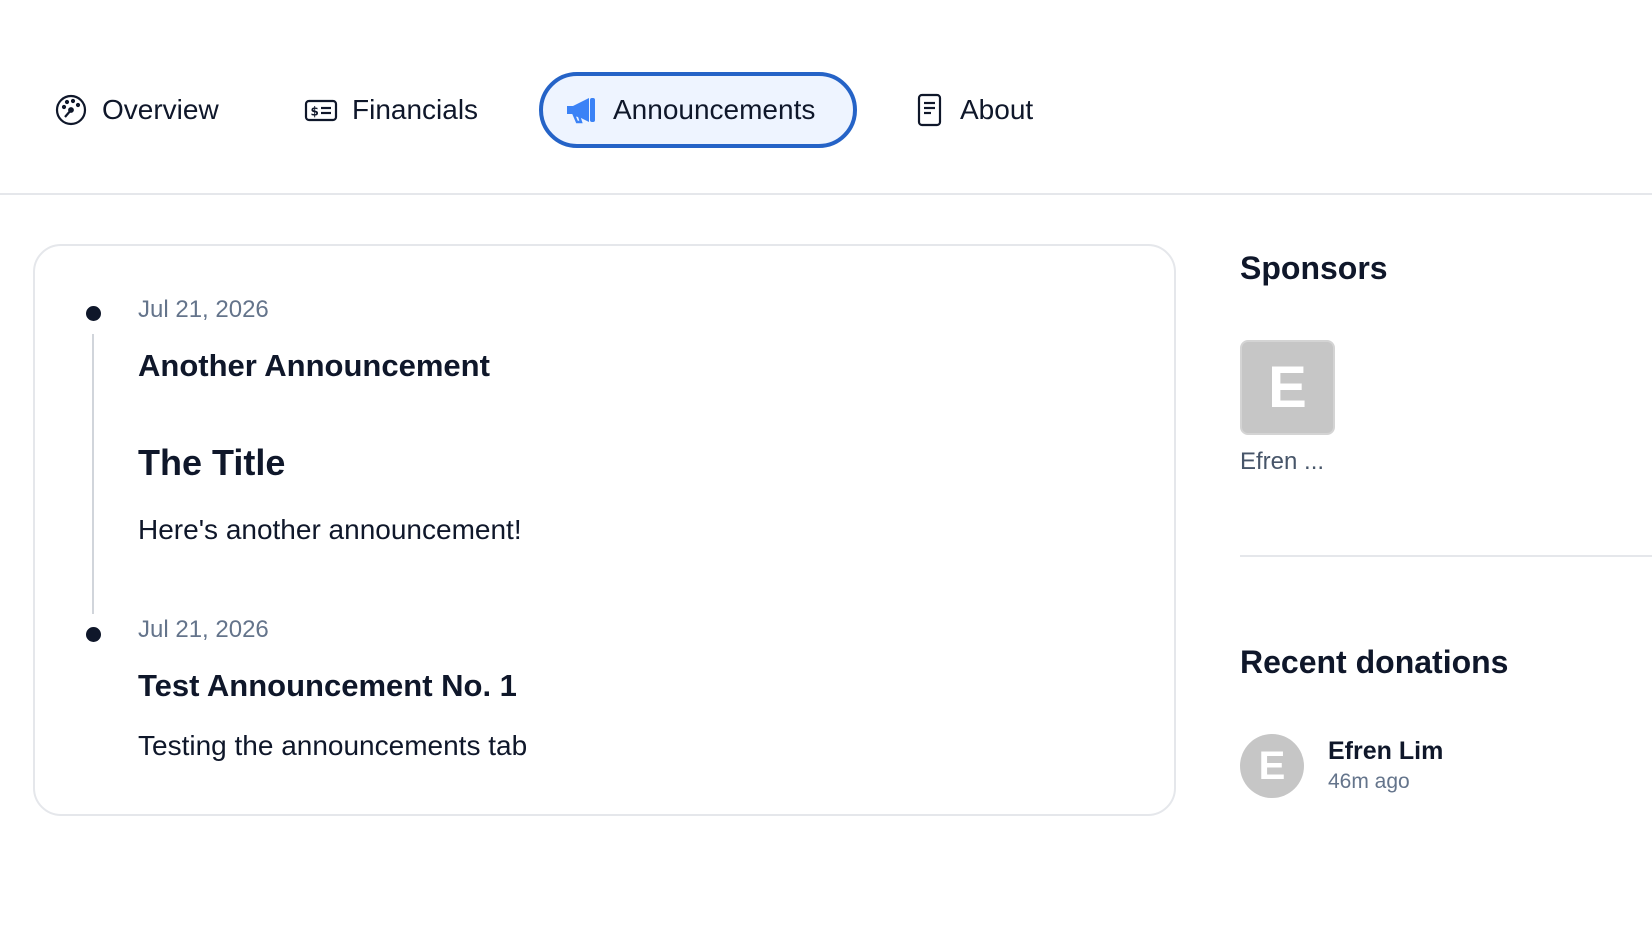 This screenshot has width=1652, height=928. What do you see at coordinates (1374, 662) in the screenshot?
I see `recent-donations-heading: Recent donations` at bounding box center [1374, 662].